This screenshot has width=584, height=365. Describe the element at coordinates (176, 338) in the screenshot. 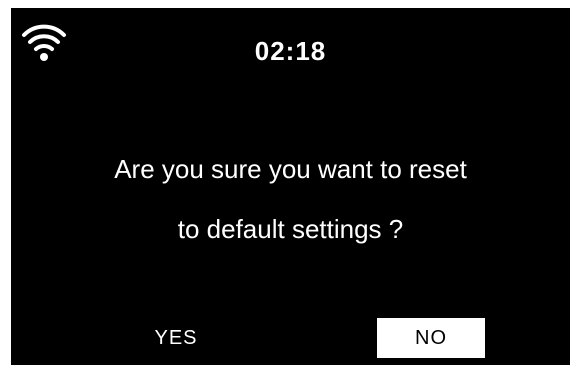

I see `yes-option: YES` at that location.